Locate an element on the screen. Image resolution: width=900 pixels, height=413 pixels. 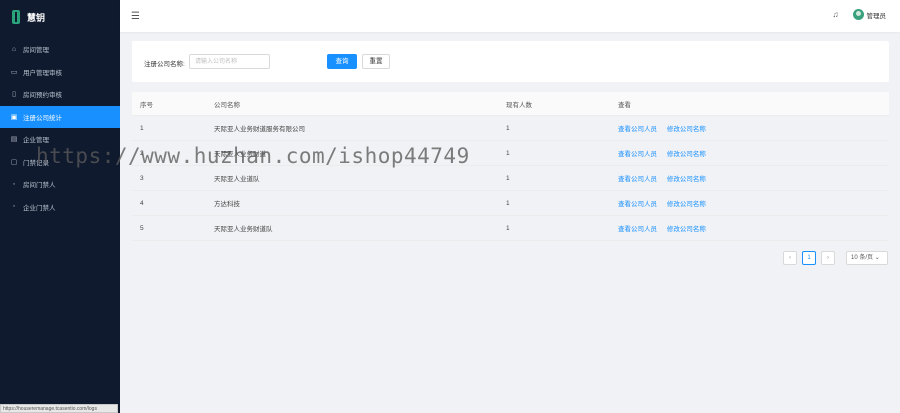
header-user-area: ♫ 管理员 is located at coordinates (860, 14).